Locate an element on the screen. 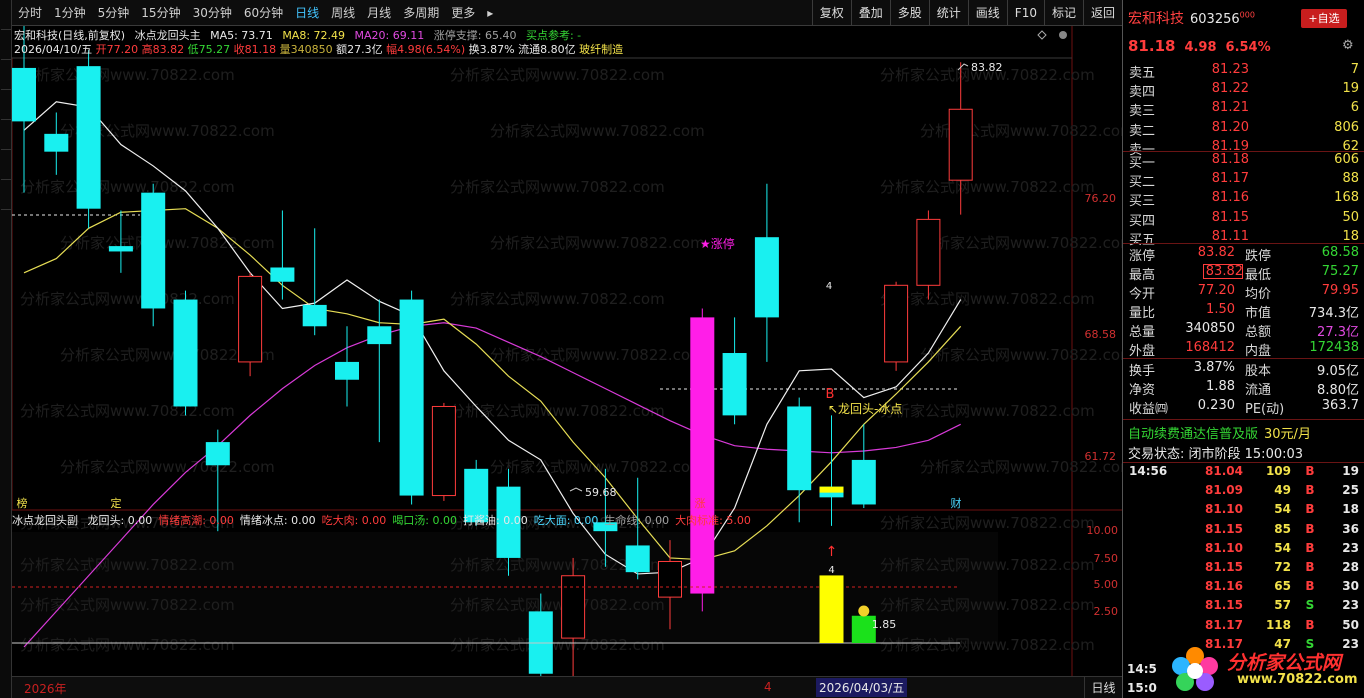  fin-value: 3.87% is located at coordinates (1214, 367).